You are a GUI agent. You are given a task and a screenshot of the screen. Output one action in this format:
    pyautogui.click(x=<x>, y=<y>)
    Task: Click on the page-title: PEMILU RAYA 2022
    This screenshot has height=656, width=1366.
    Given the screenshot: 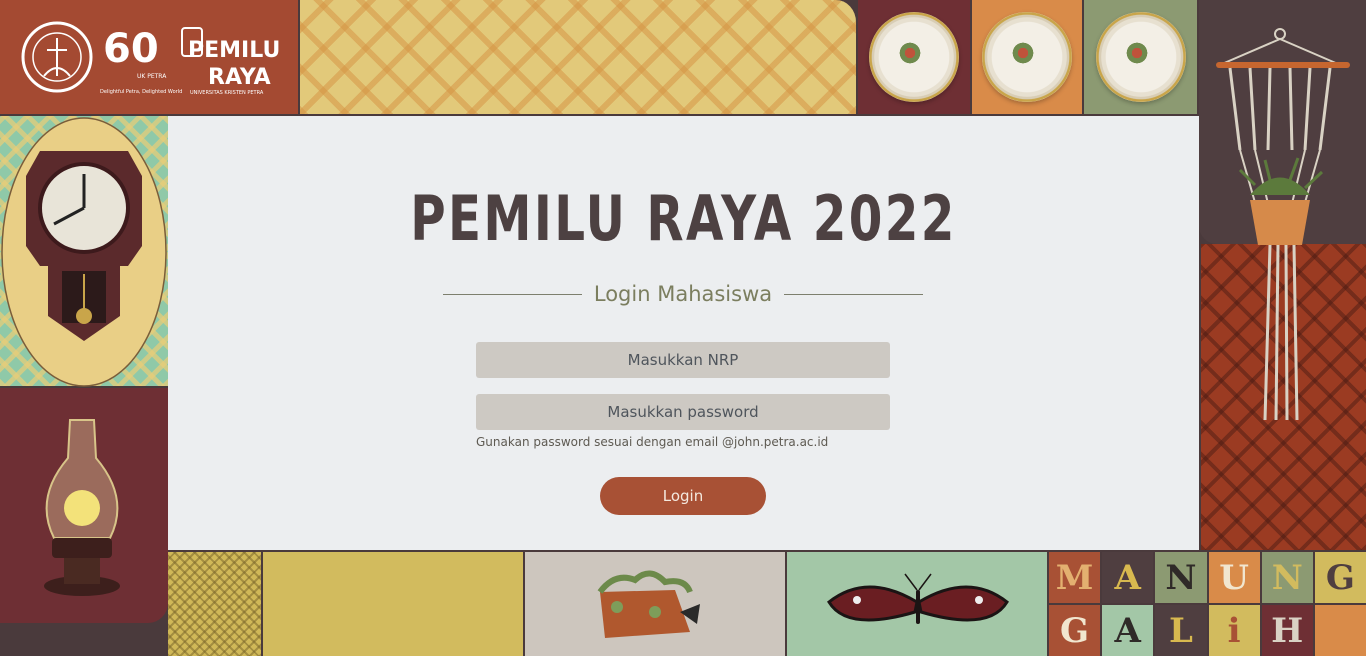 What is the action you would take?
    pyautogui.click(x=683, y=218)
    